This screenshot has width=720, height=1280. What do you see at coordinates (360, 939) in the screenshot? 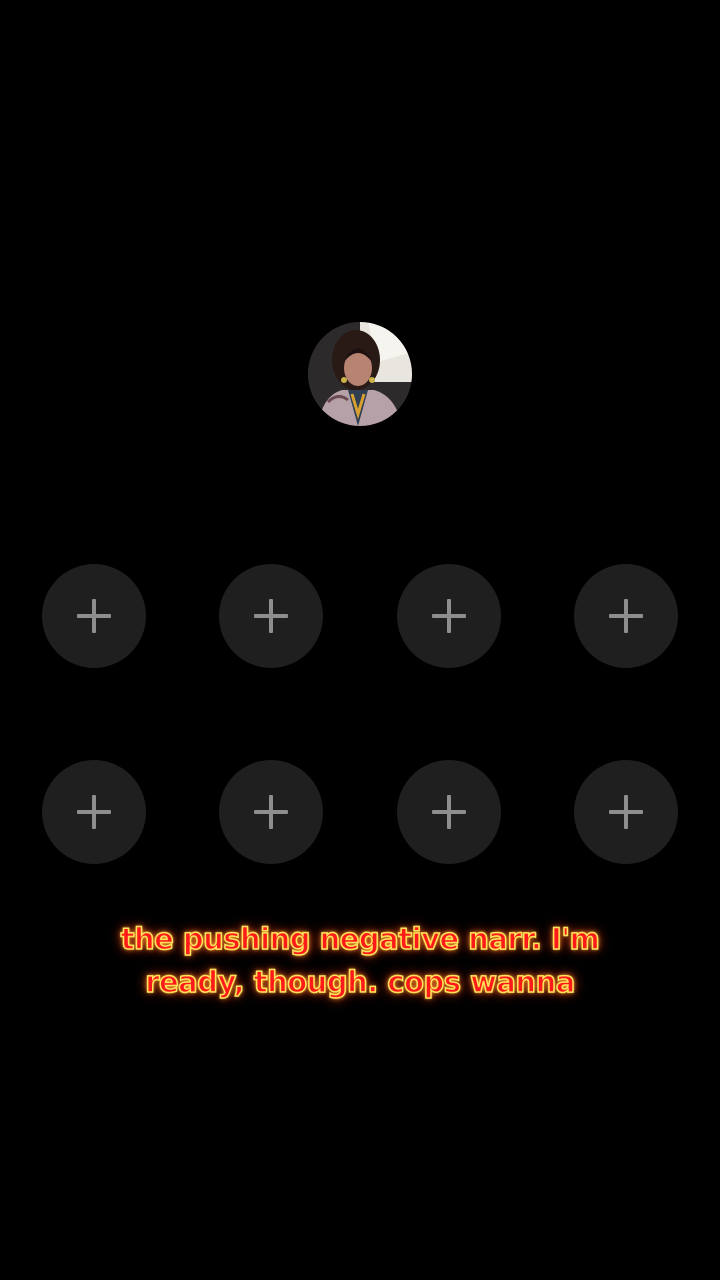
I see `caption-line-1: the pushing negative narr. I'm` at bounding box center [360, 939].